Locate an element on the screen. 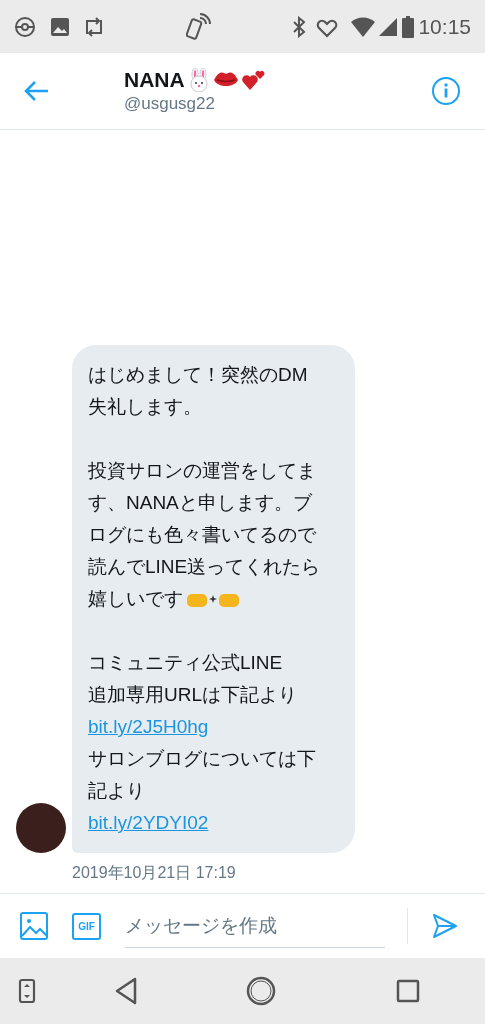 The width and height of the screenshot is (485, 1024). gif-button: GIF is located at coordinates (86, 926).